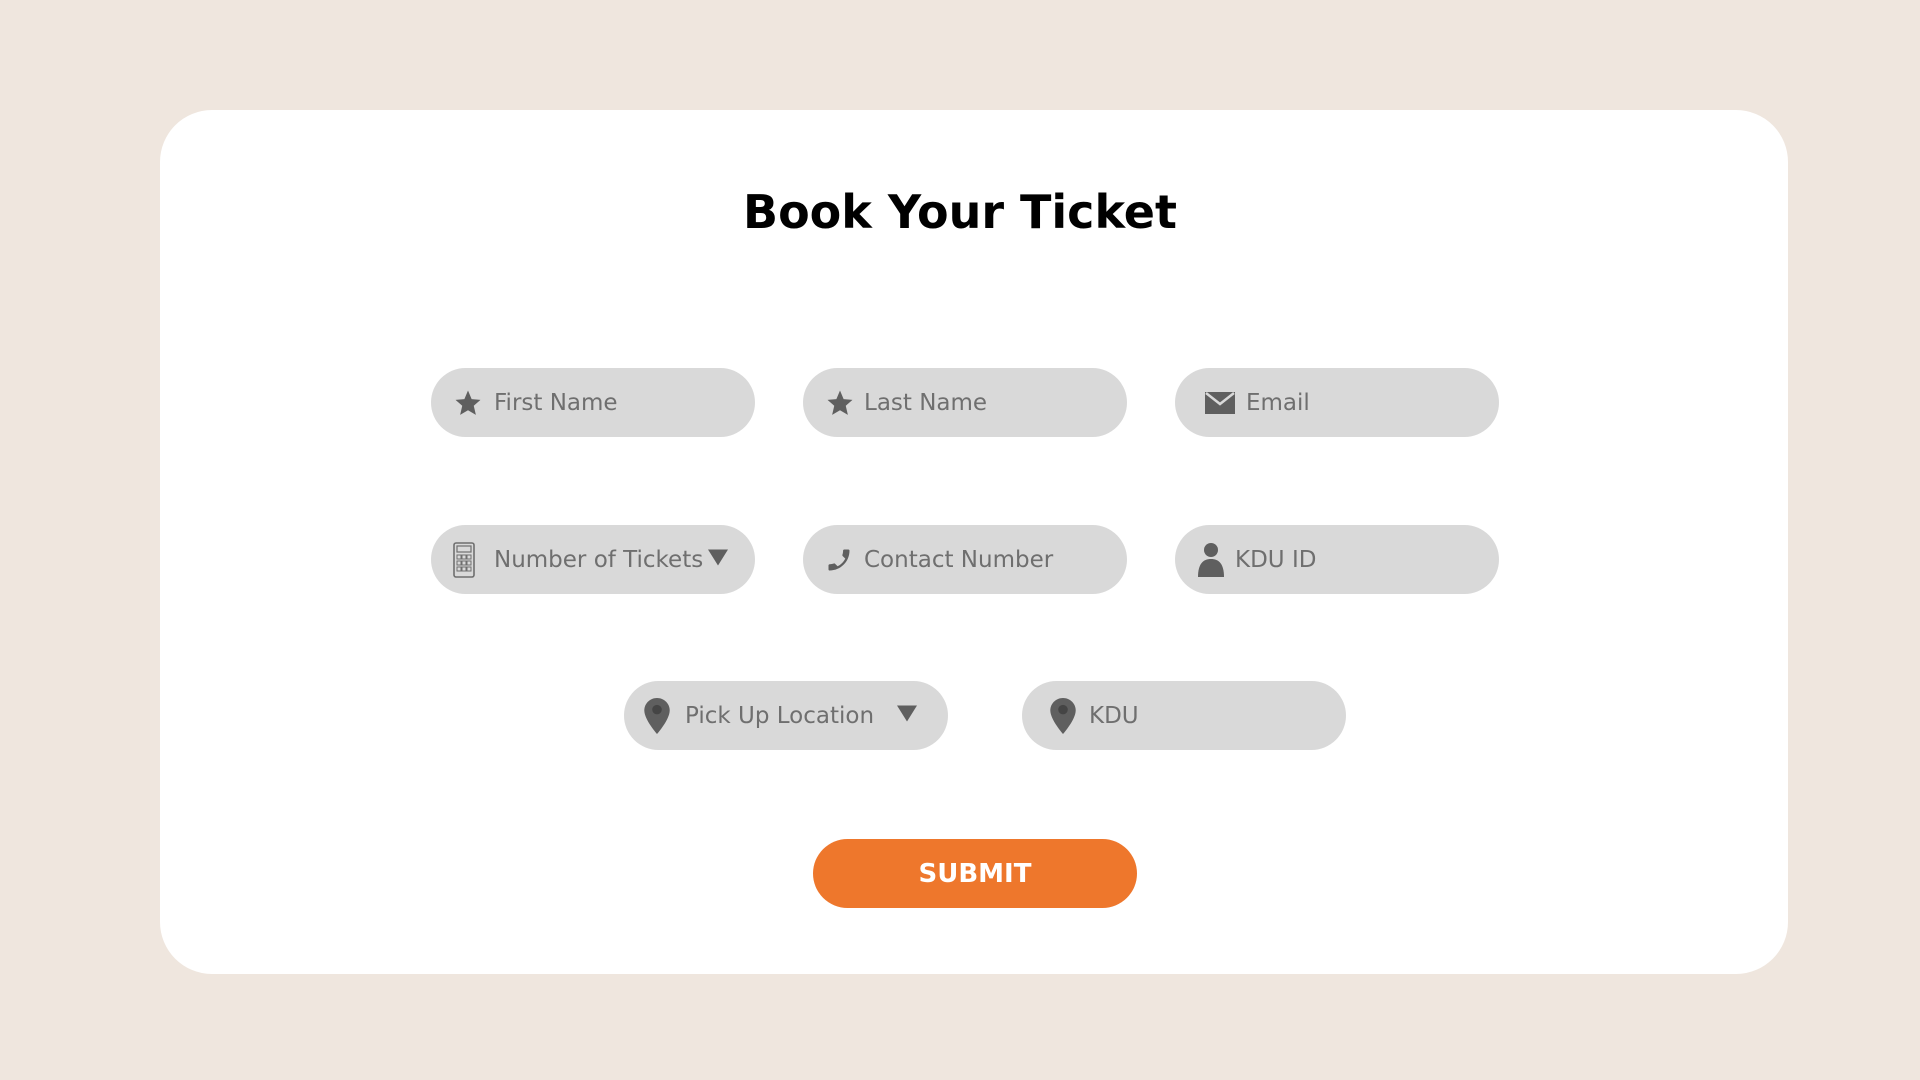 The width and height of the screenshot is (1920, 1080). What do you see at coordinates (1220, 402) in the screenshot?
I see `envelope-icon` at bounding box center [1220, 402].